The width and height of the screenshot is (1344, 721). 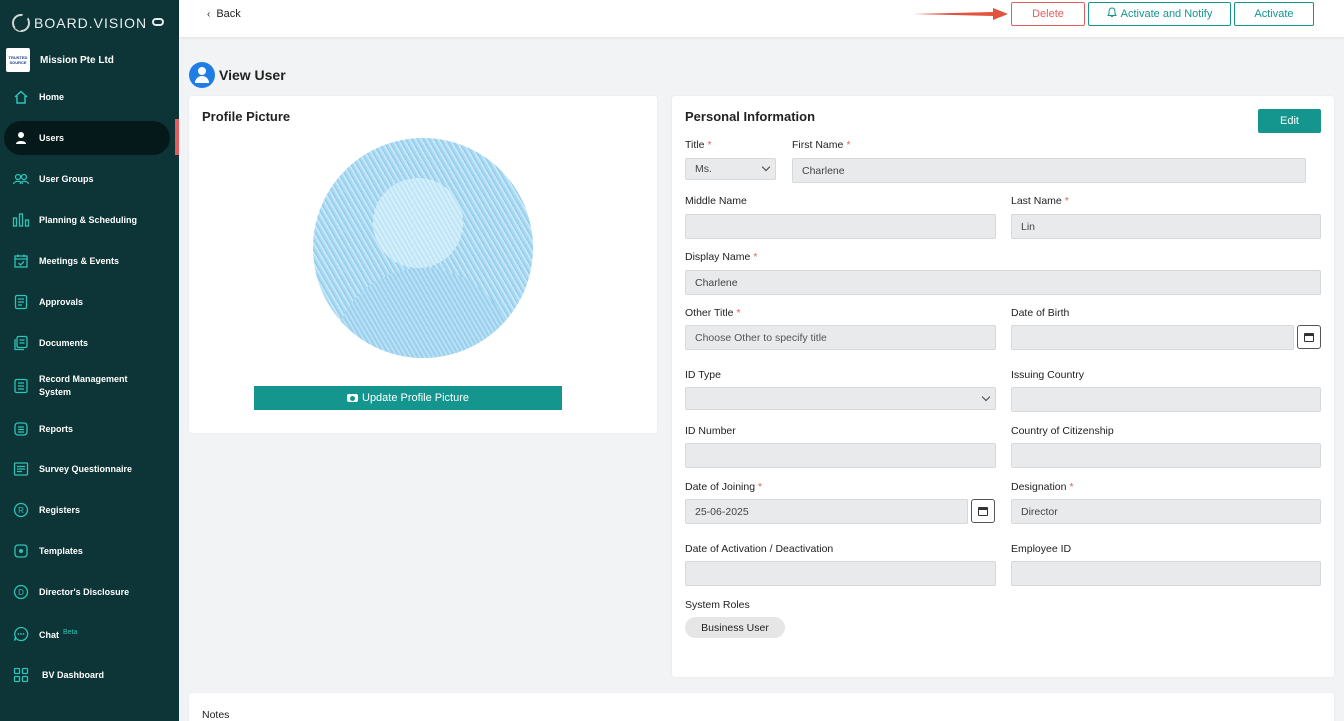 I want to click on update-profile-picture-label: Update Profile Picture, so click(x=415, y=398).